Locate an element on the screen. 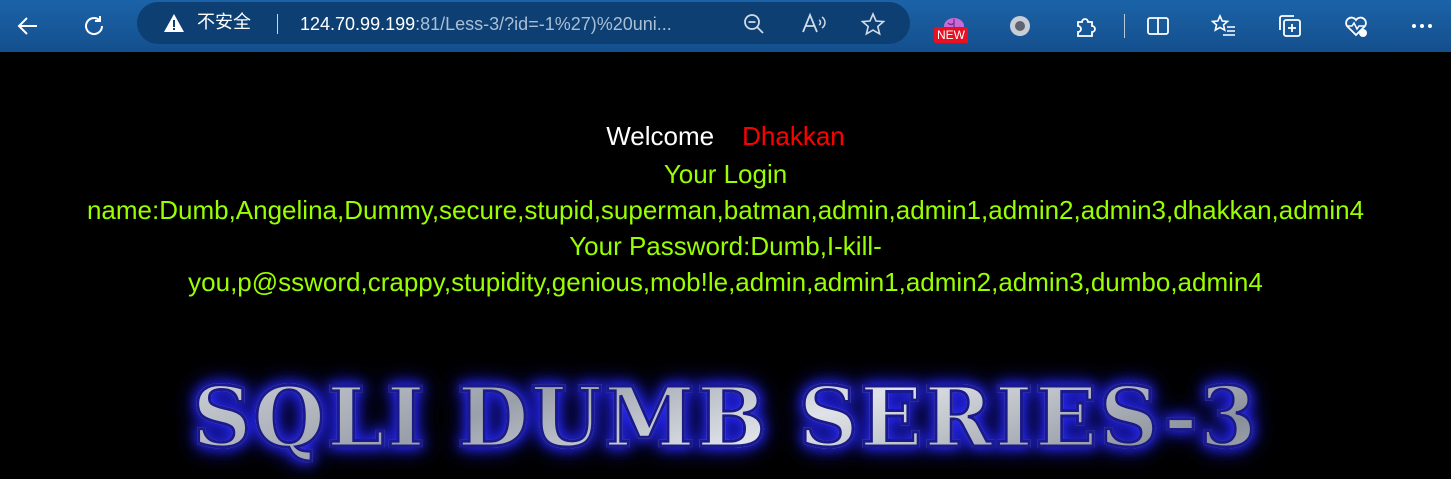 The height and width of the screenshot is (479, 1451). welcome-text: Welcome is located at coordinates (660, 136).